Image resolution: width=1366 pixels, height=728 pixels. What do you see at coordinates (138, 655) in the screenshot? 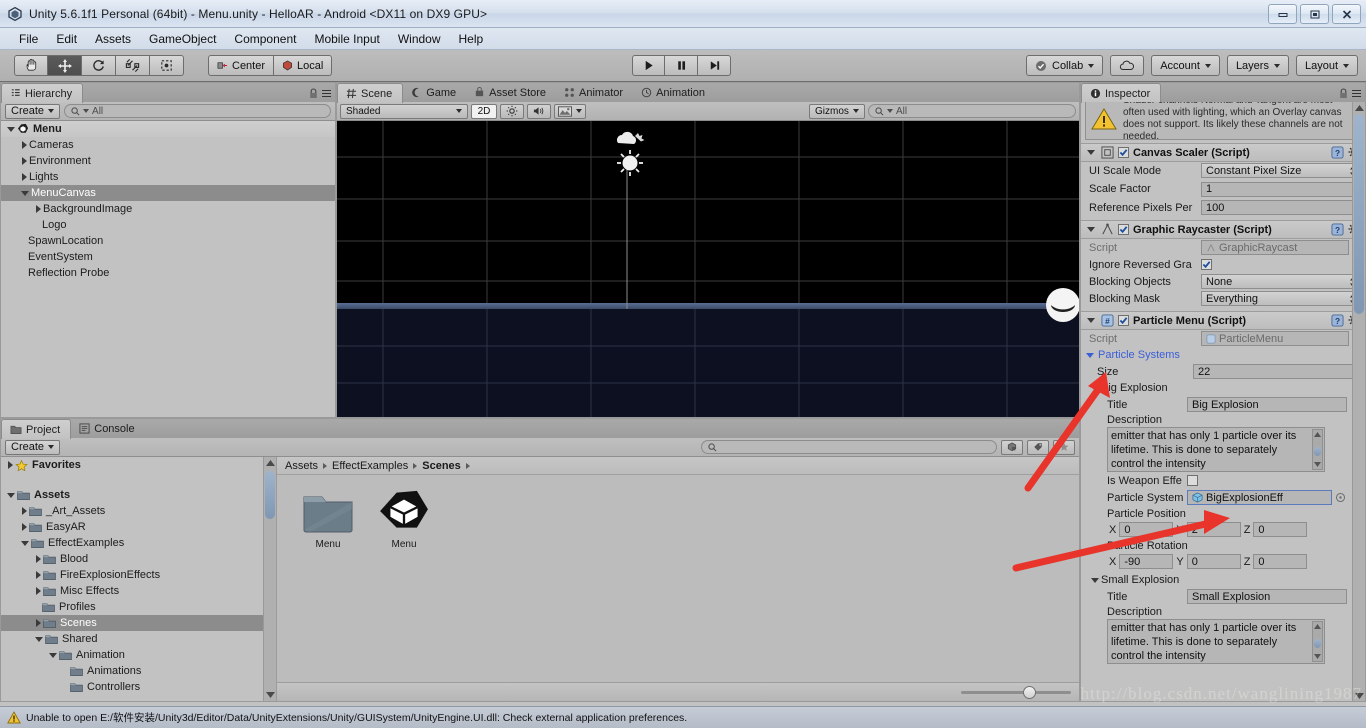
I see `project-item-animation: Animation` at bounding box center [138, 655].